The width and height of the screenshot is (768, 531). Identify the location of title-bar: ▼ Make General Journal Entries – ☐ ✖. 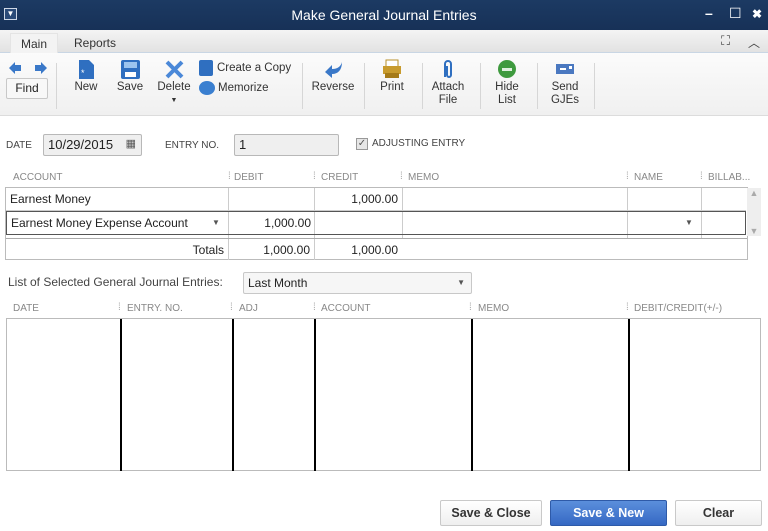
(384, 15).